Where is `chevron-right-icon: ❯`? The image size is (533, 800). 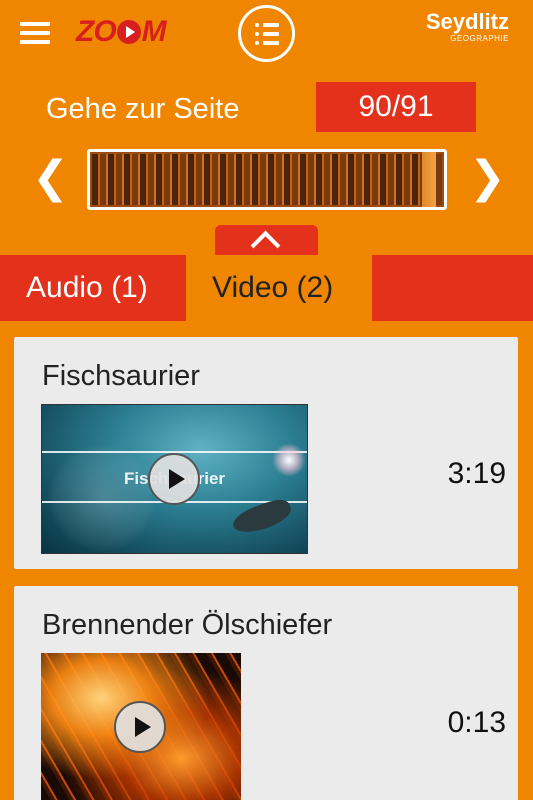
chevron-right-icon: ❯ is located at coordinates (487, 178).